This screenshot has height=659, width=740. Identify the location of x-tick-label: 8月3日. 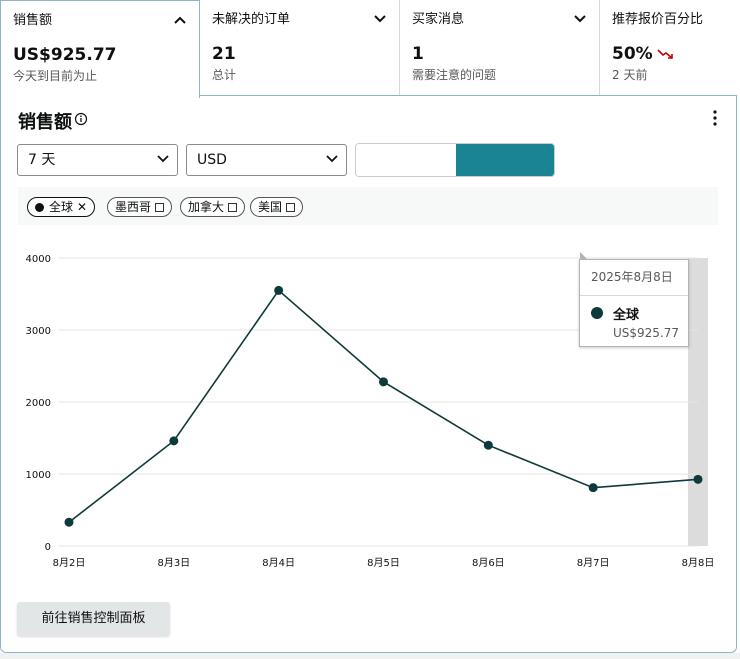
(173, 563).